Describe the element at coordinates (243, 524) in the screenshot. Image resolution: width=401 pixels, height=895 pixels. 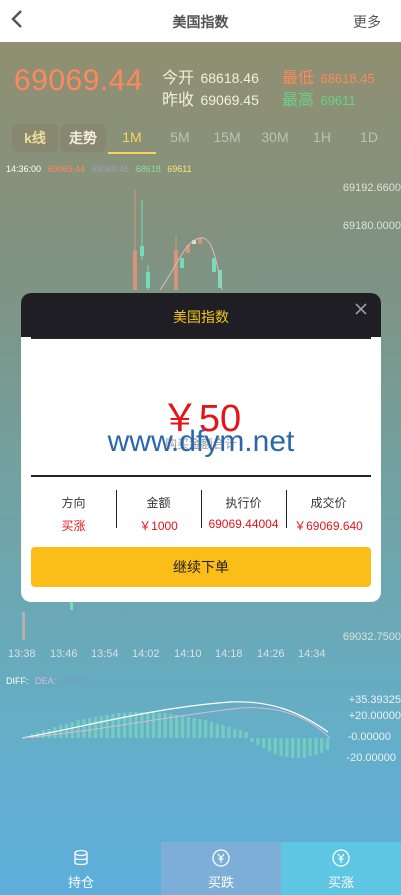
I see `info-exec-price-value: 69069.44004` at that location.